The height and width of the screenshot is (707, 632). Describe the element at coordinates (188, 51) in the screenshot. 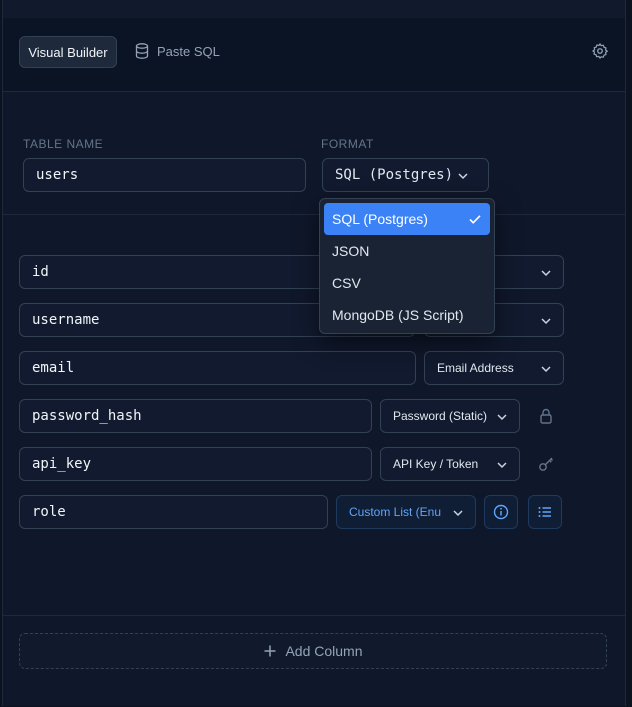

I see `tab-paste-sql-label: Paste SQL` at that location.